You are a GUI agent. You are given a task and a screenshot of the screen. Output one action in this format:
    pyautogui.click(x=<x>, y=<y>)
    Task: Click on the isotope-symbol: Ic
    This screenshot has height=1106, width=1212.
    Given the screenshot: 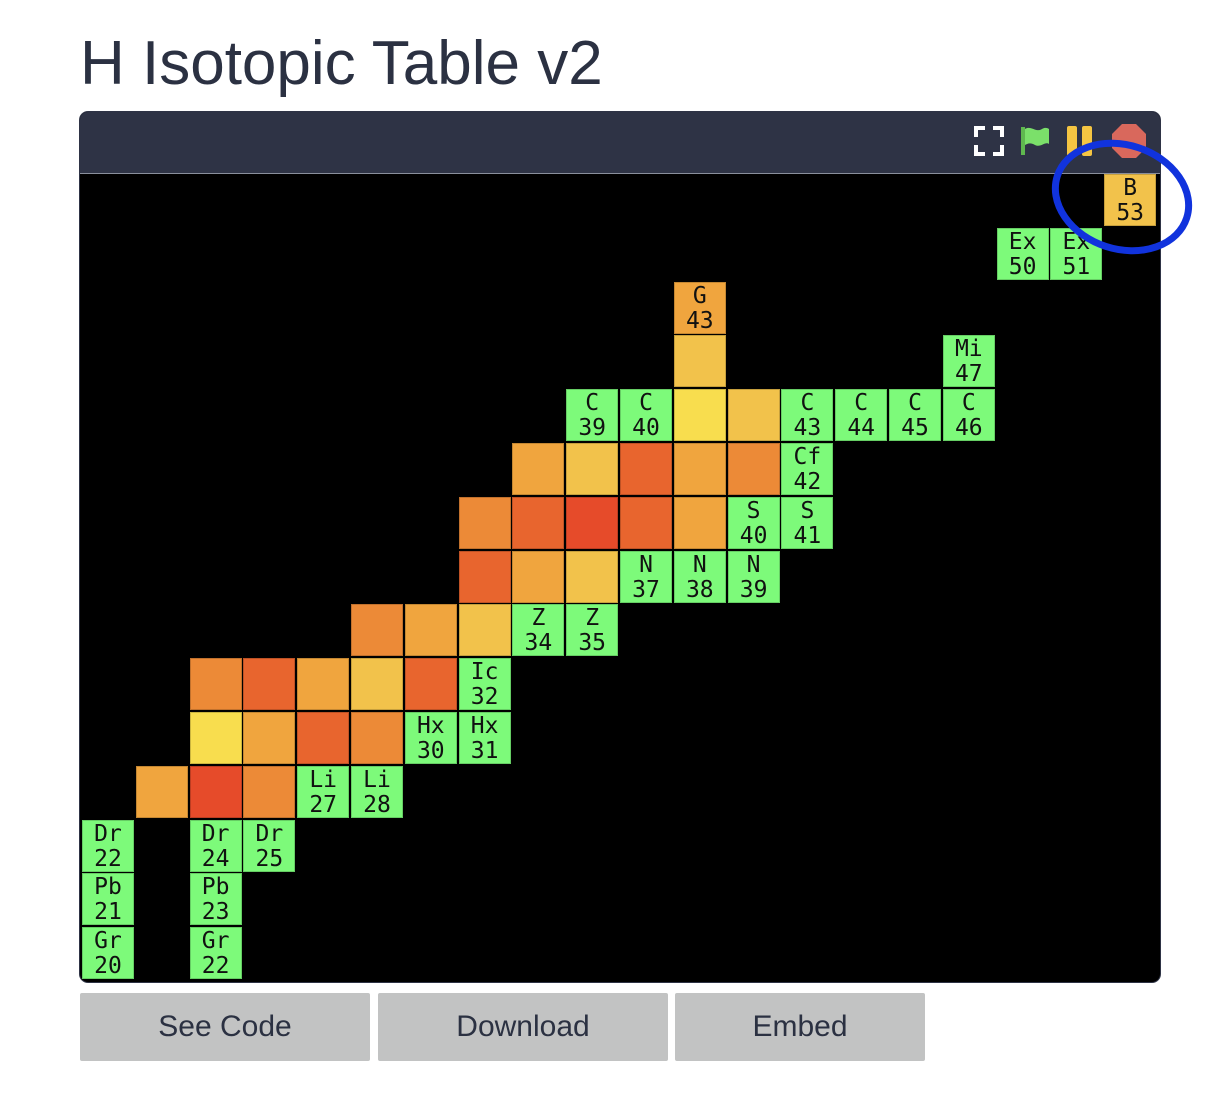 What is the action you would take?
    pyautogui.click(x=484, y=672)
    